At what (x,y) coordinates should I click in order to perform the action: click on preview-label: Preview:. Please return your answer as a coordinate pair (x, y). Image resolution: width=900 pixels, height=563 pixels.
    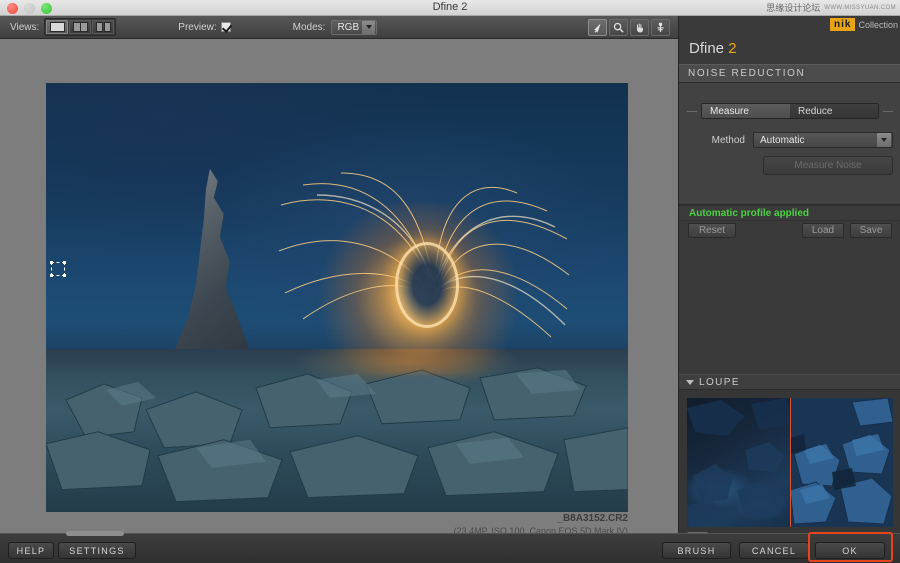
    Looking at the image, I should click on (197, 27).